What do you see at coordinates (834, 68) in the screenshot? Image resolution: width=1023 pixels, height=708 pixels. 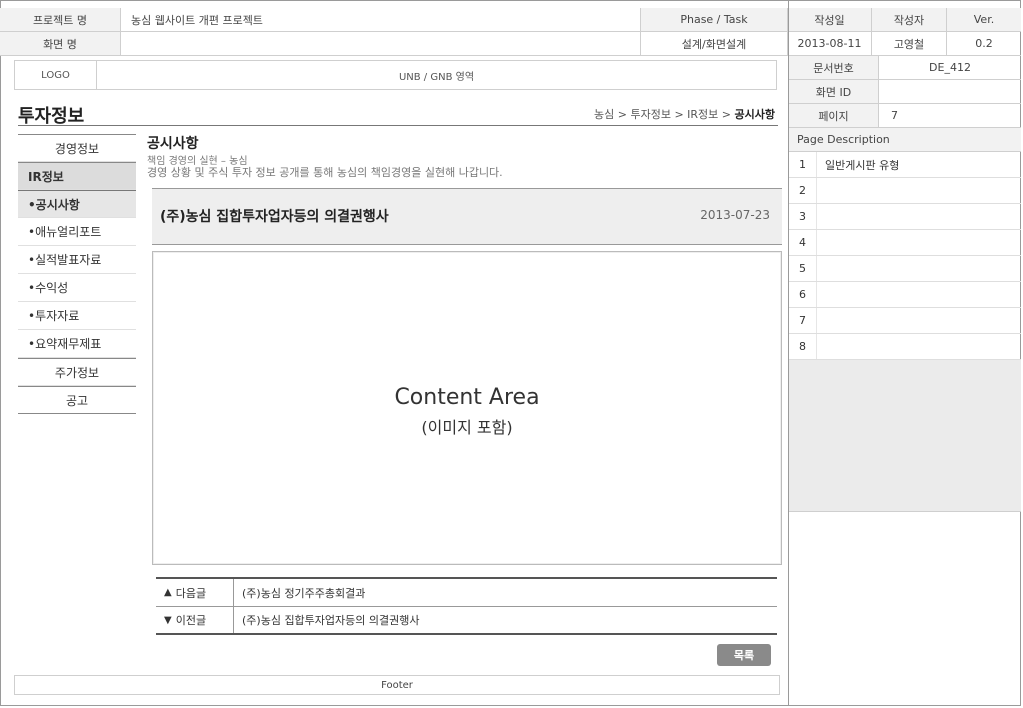 I see `doc-no-label: 문서번호` at bounding box center [834, 68].